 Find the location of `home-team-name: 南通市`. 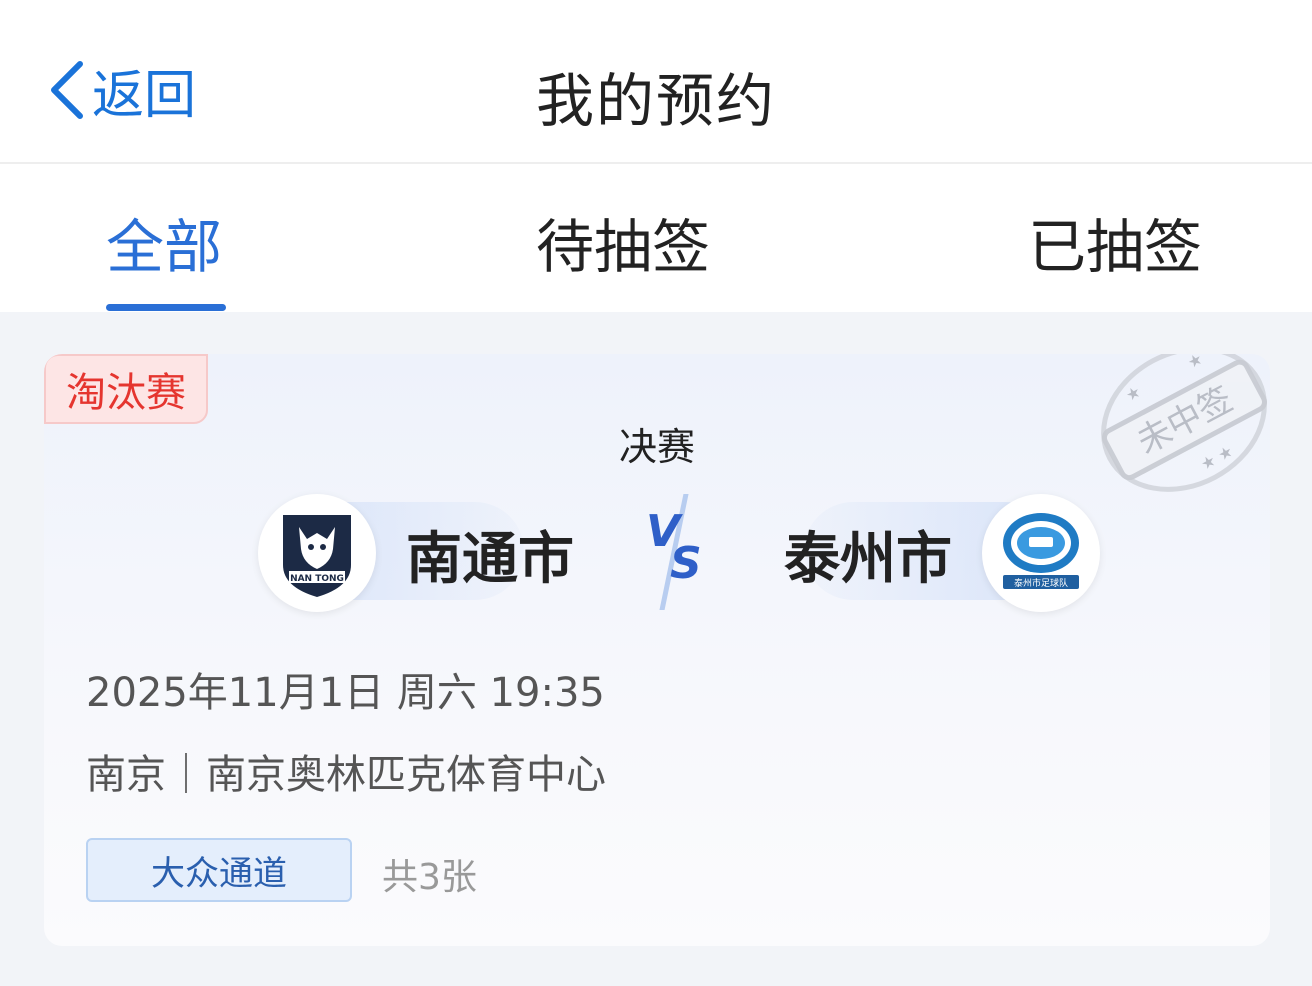

home-team-name: 南通市 is located at coordinates (490, 559).